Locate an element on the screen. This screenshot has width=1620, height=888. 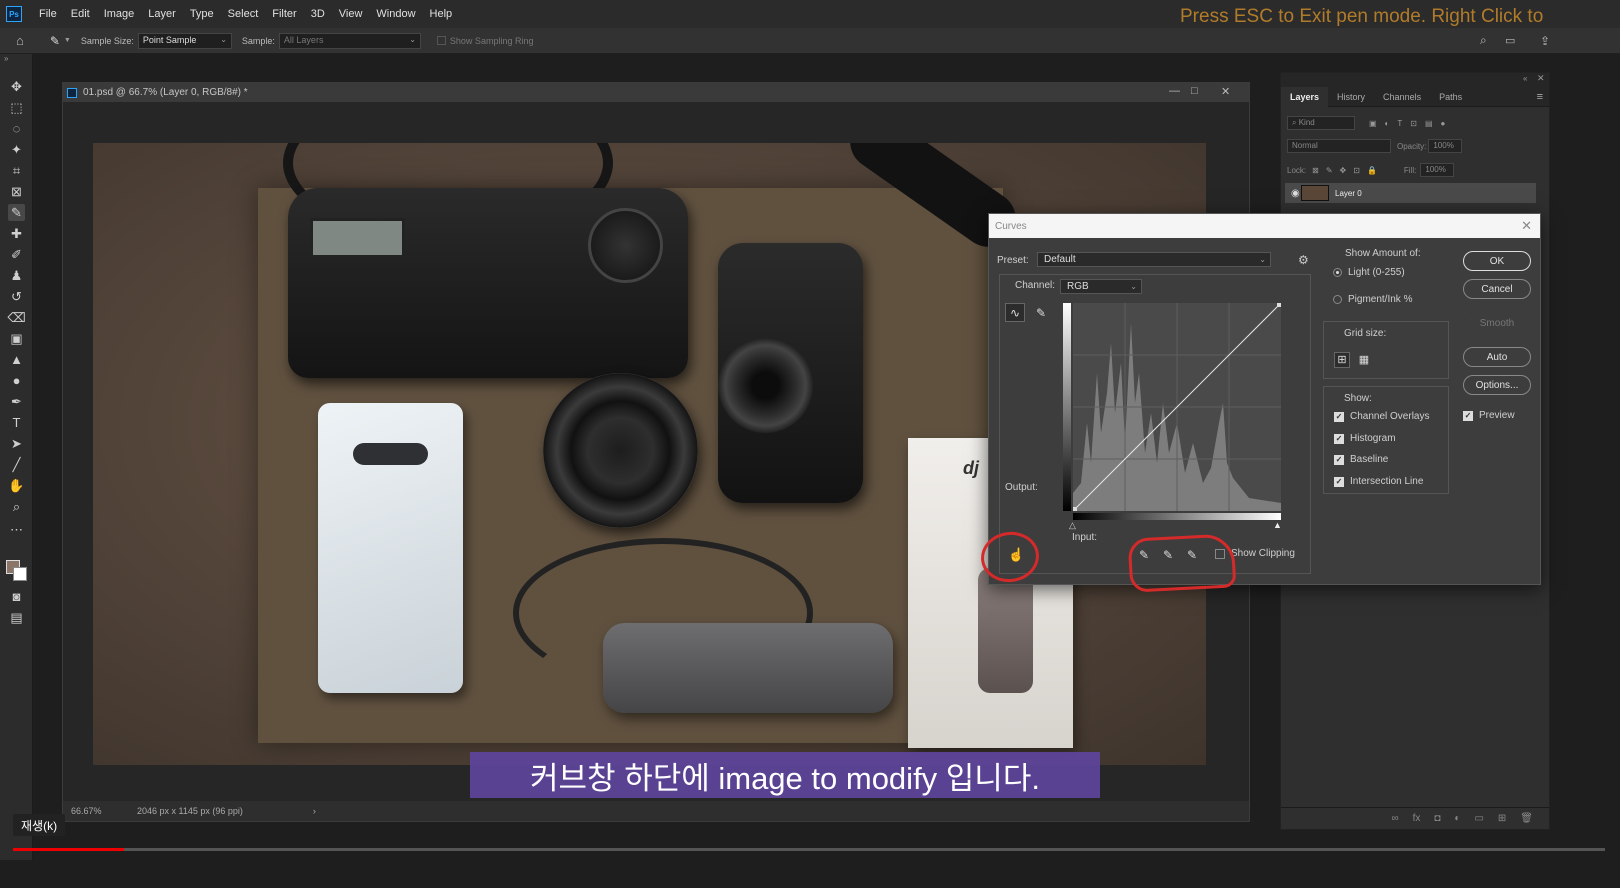
black-point-slider: △ is located at coordinates (1072, 525).